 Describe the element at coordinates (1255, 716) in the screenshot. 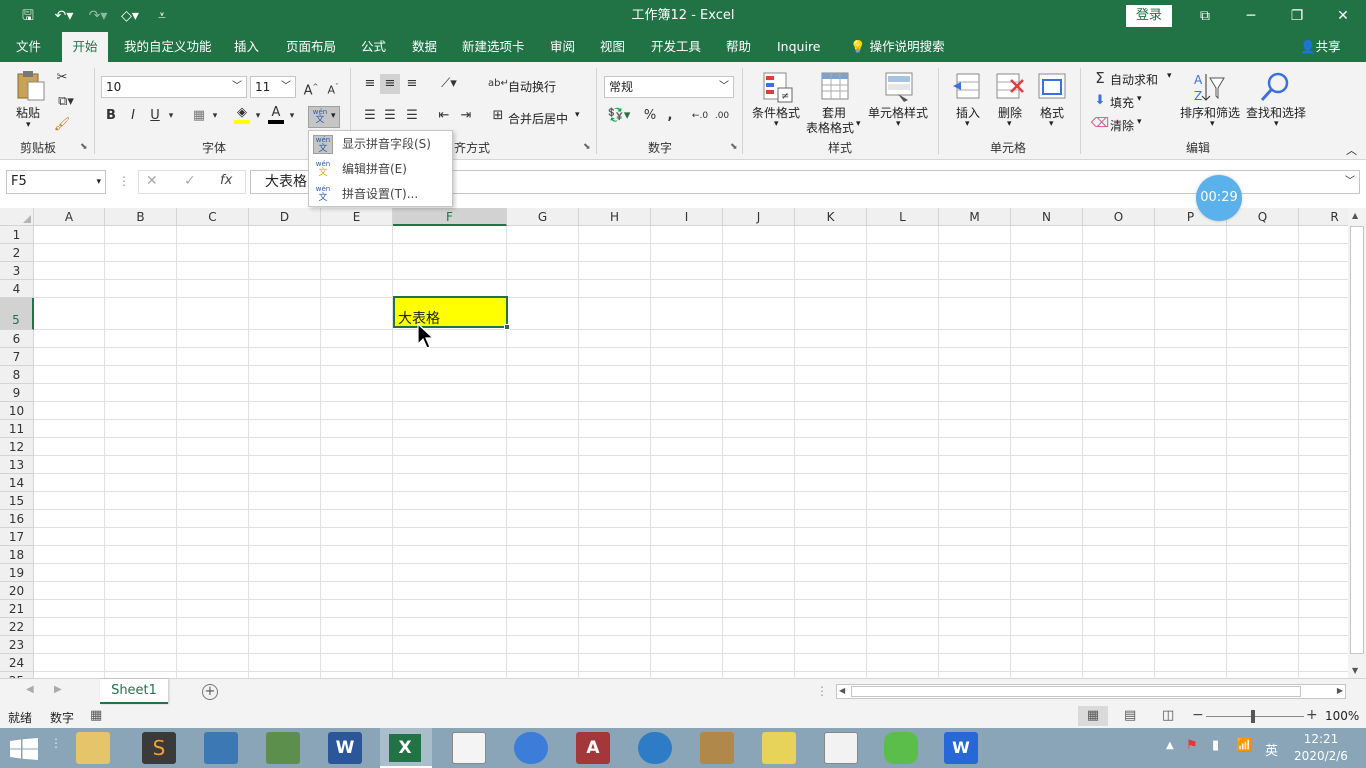

I see `zoom-slider` at that location.